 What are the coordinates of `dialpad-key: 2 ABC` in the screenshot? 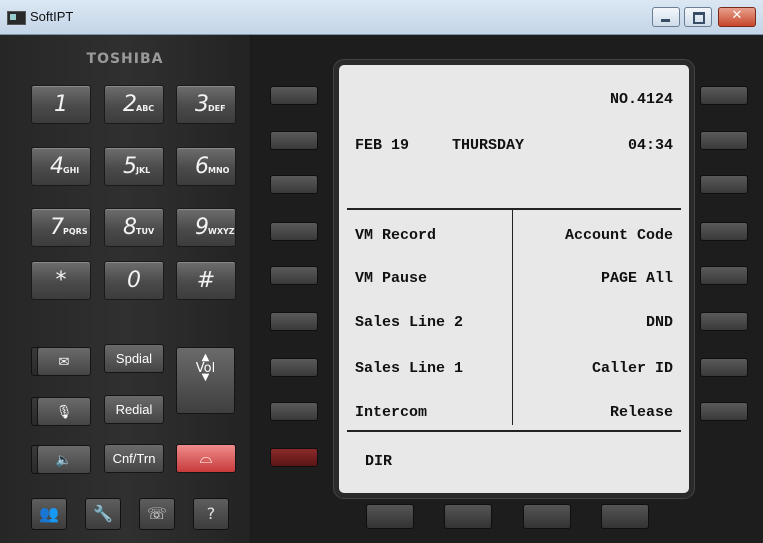 It's located at (134, 104).